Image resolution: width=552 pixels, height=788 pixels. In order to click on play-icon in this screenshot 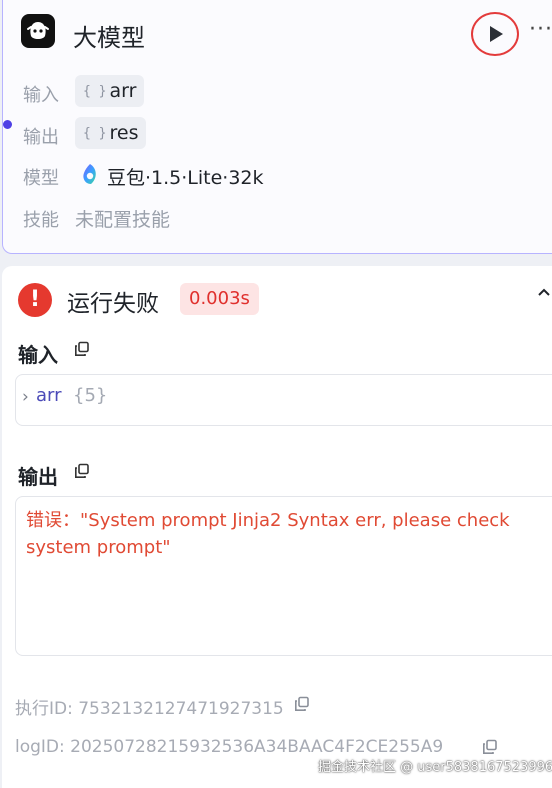, I will do `click(496, 34)`.